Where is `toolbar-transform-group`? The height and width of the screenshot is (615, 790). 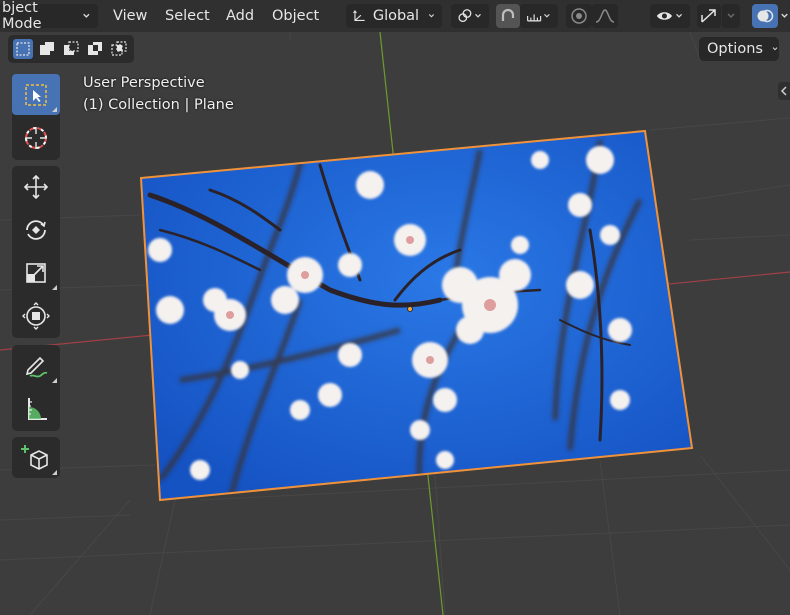
toolbar-transform-group is located at coordinates (36, 252).